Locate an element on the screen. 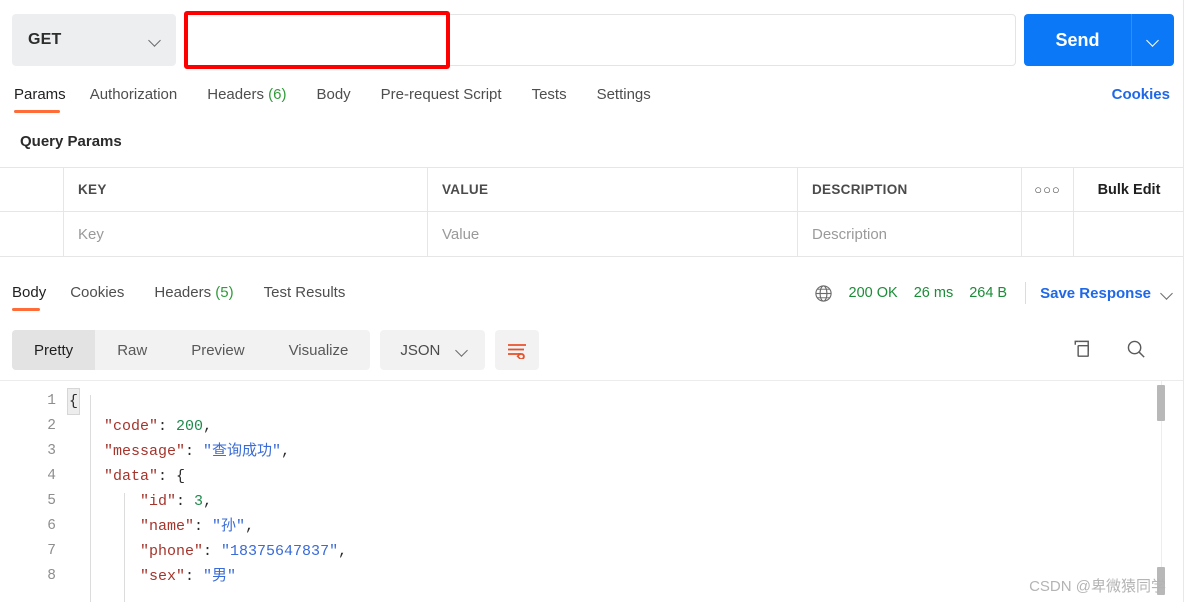 The height and width of the screenshot is (602, 1184). line-number: 2 is located at coordinates (51, 426).